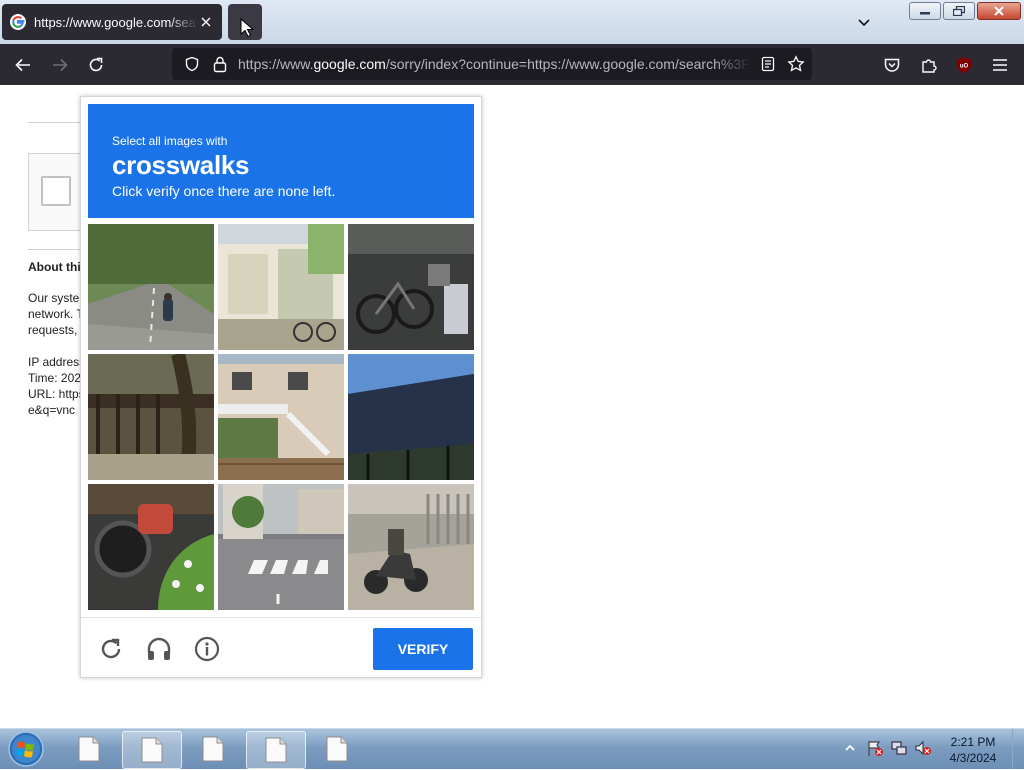 The image size is (1024, 770). Describe the element at coordinates (973, 742) in the screenshot. I see `clock-time: 2:21 PM` at that location.